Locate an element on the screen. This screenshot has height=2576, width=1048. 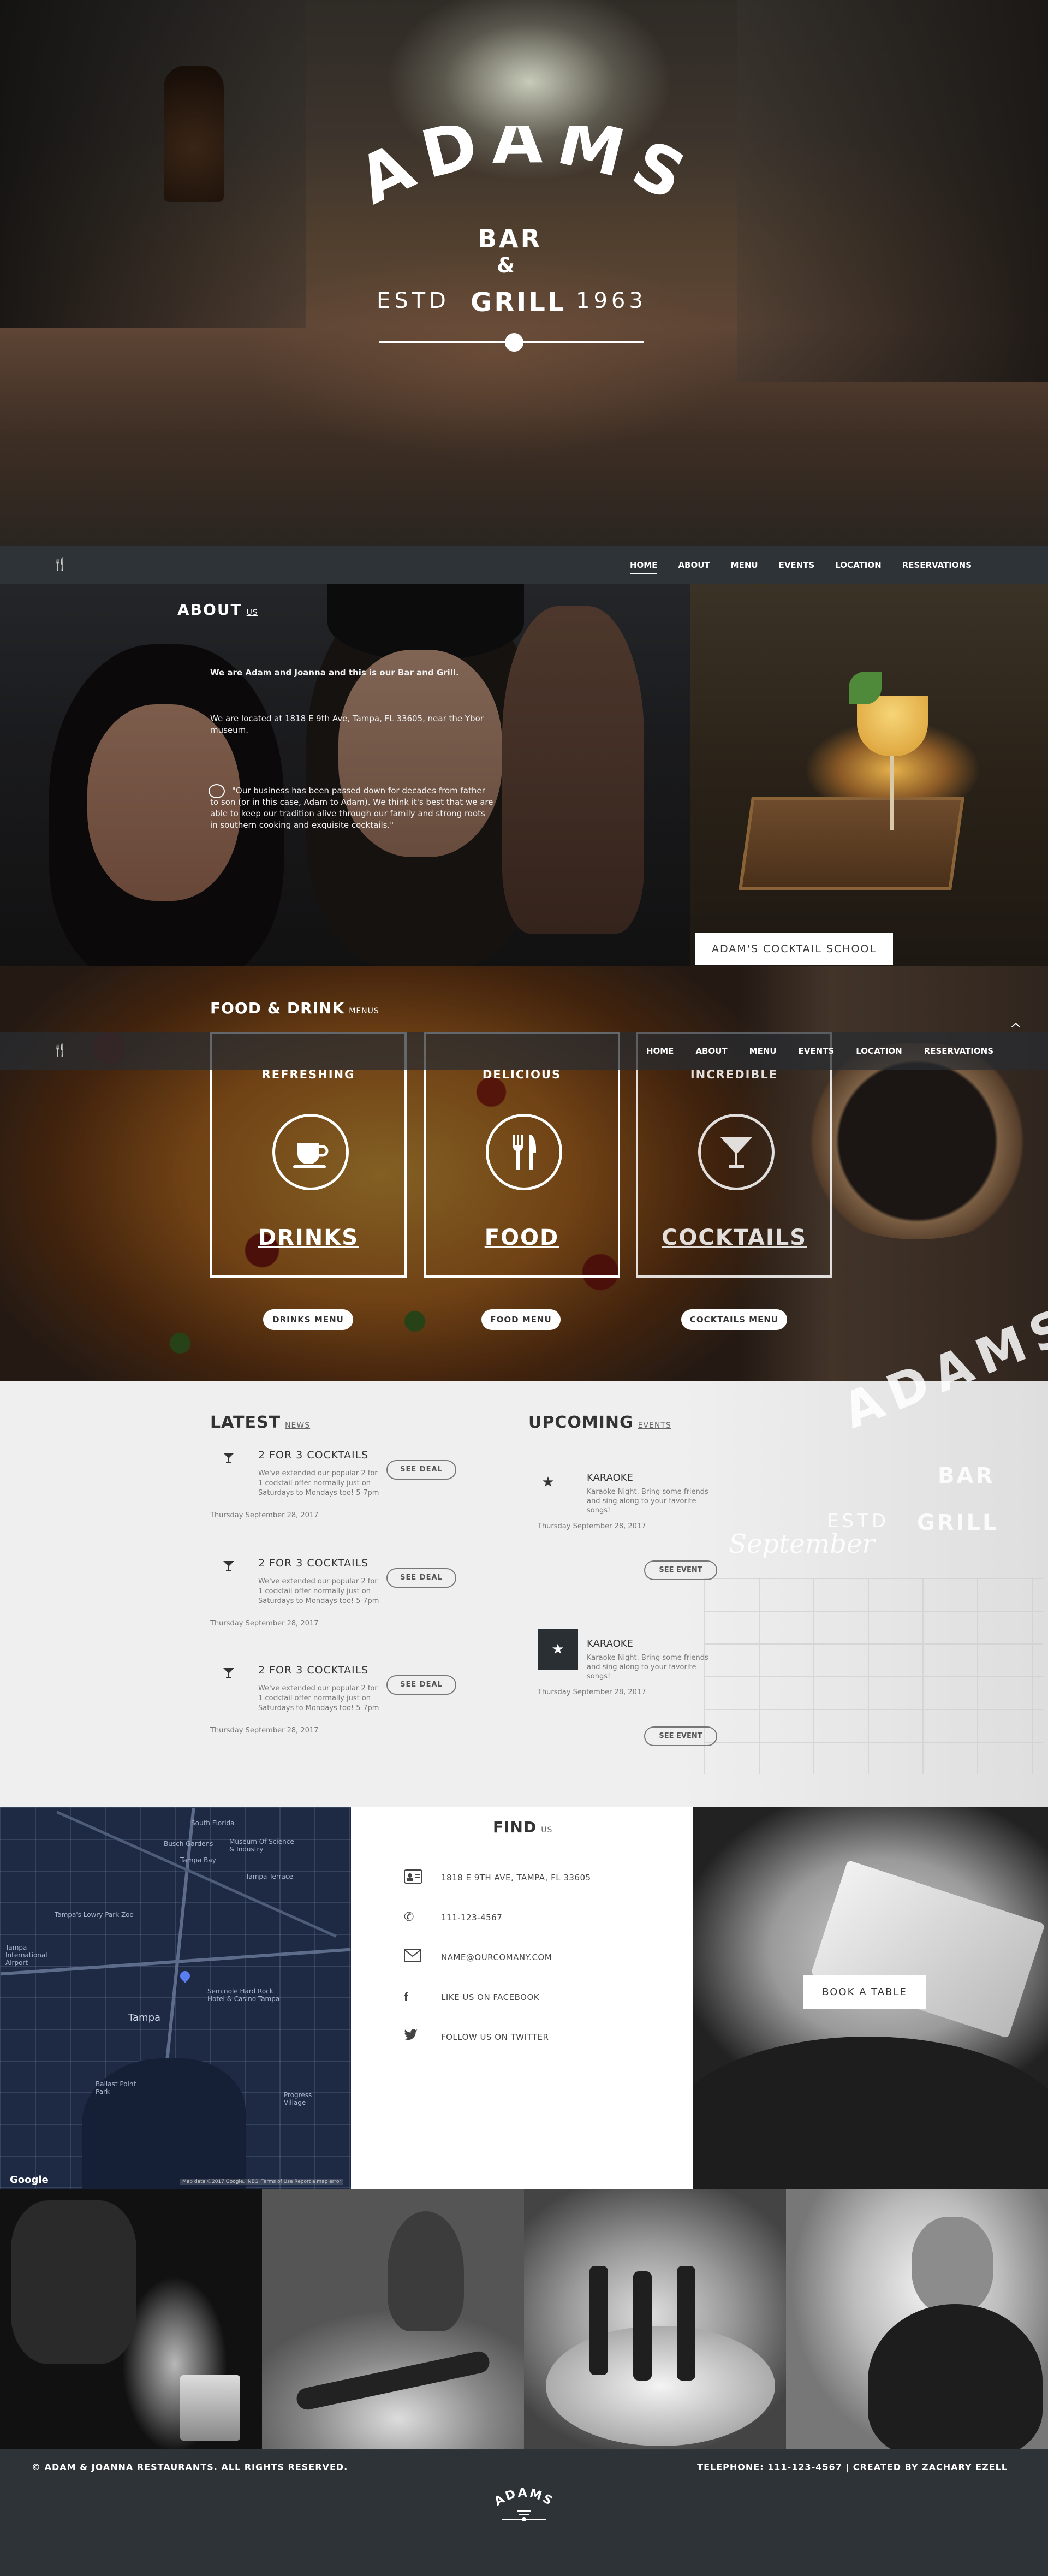
news-title: LATEST NEWS is located at coordinates (260, 1422).